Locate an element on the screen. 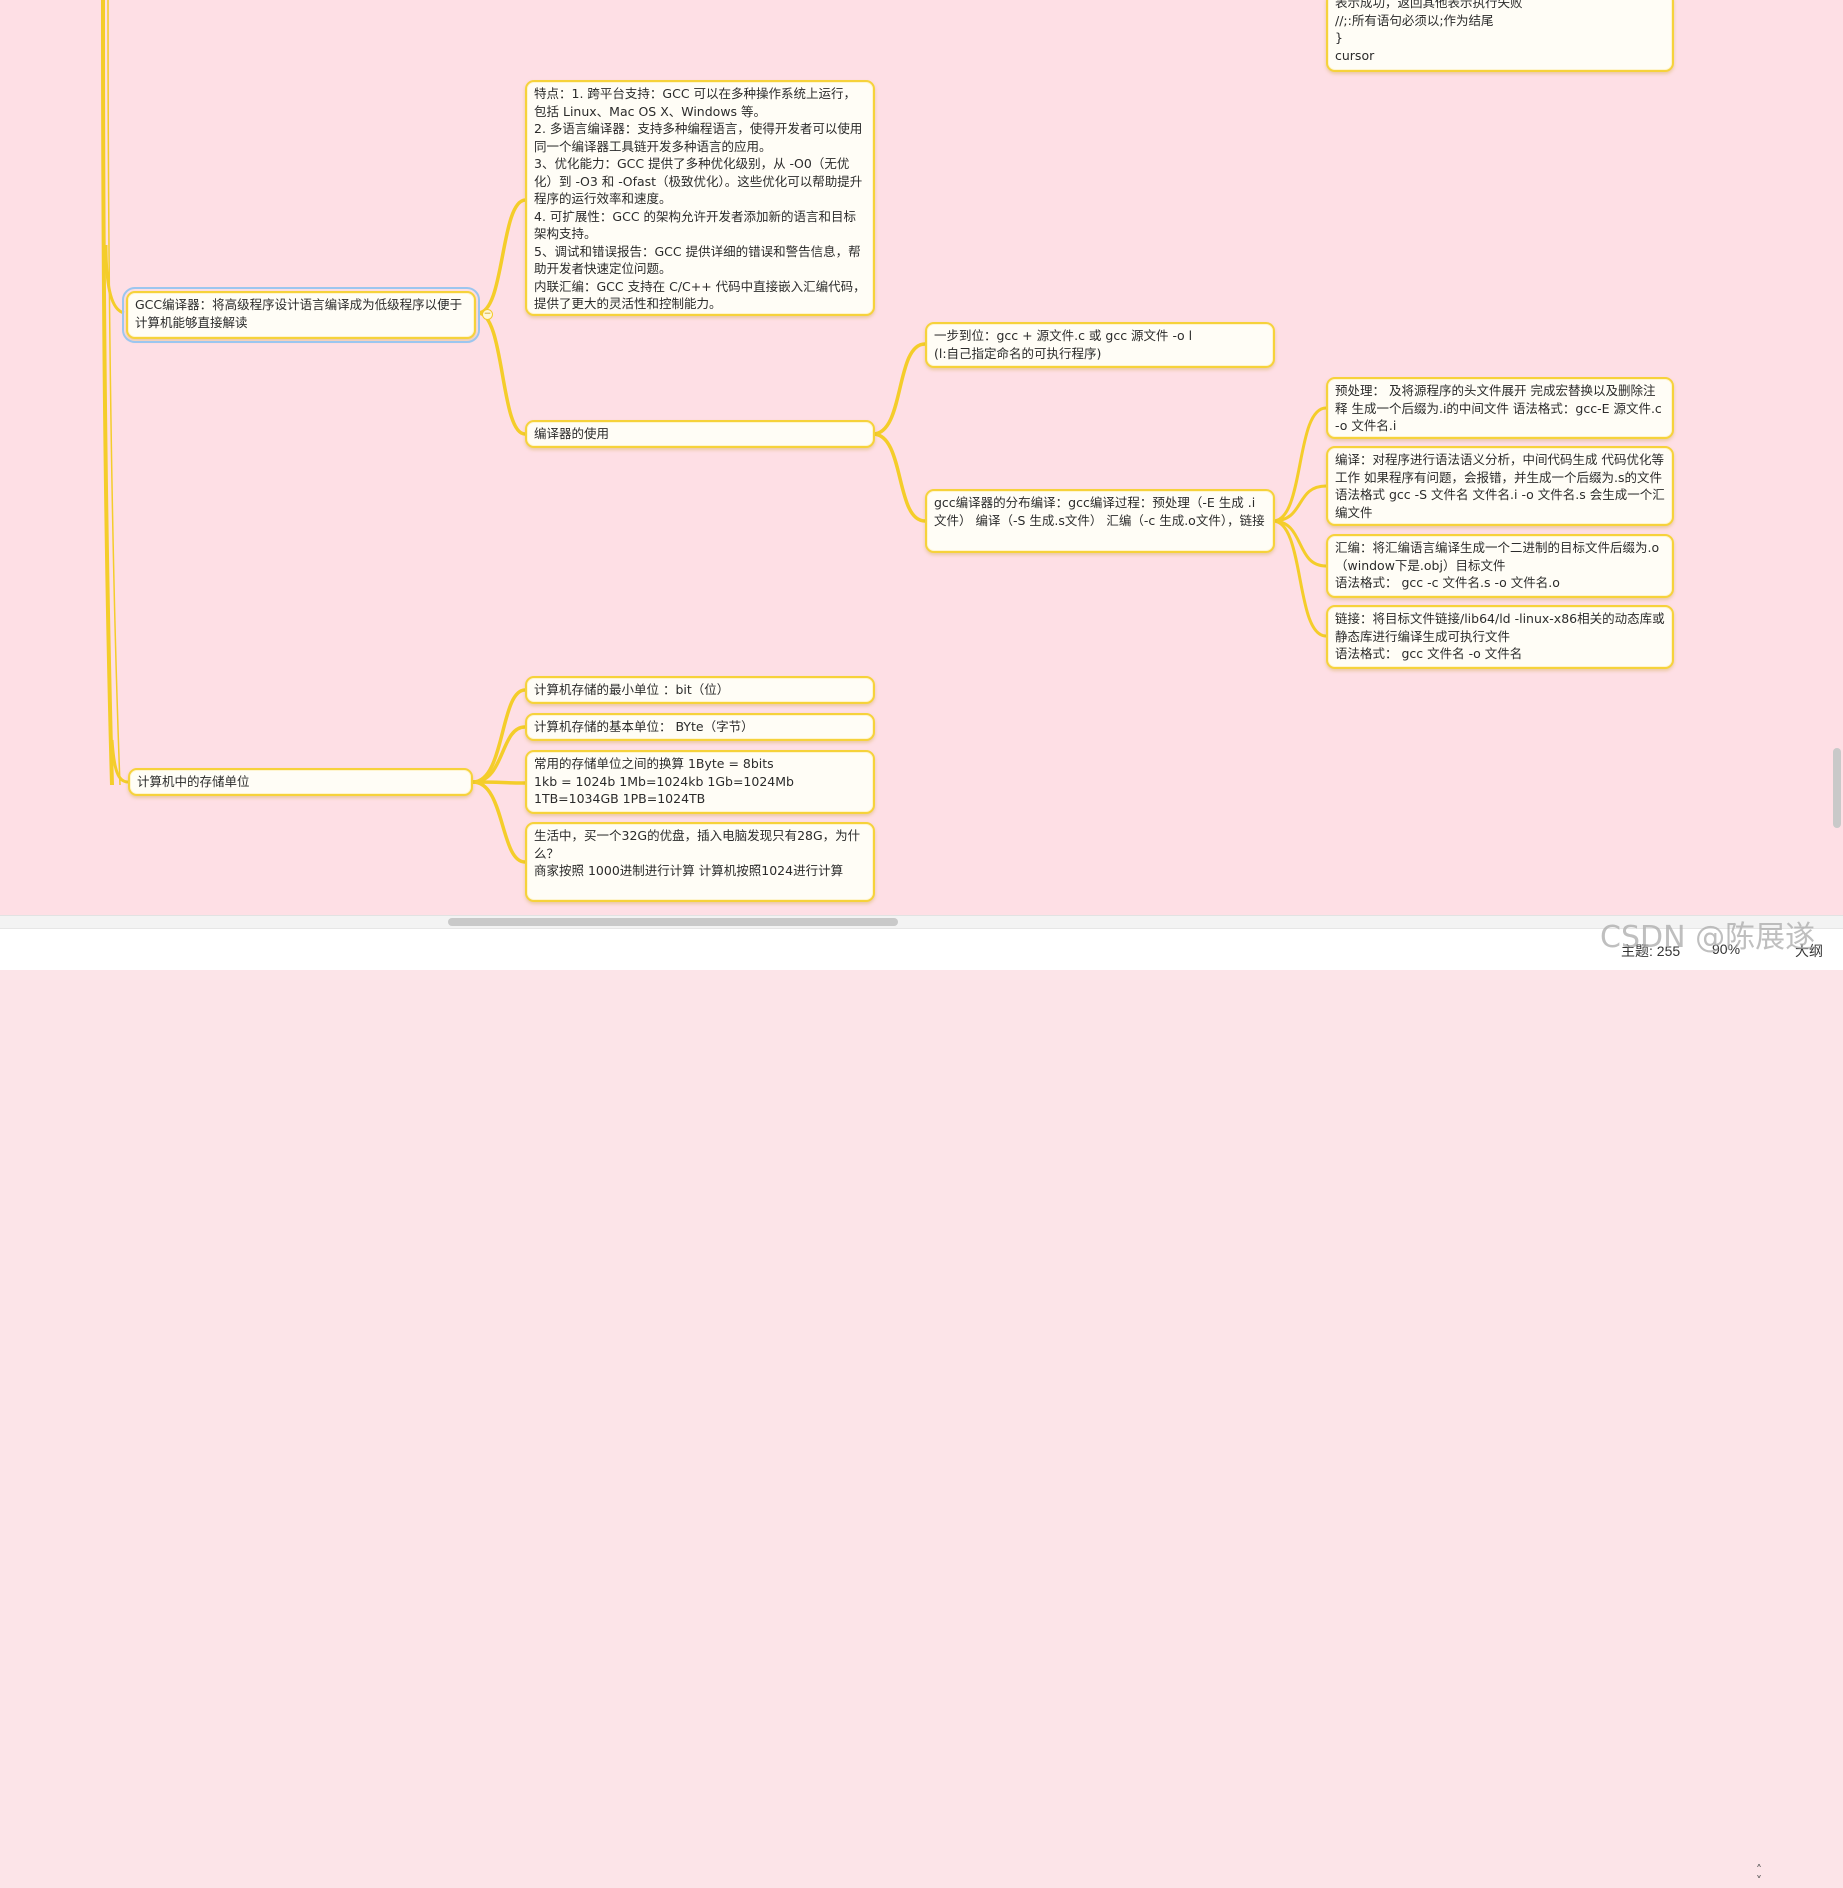 The height and width of the screenshot is (1888, 1843). vertical-scrollbar-thumb is located at coordinates (1837, 788).